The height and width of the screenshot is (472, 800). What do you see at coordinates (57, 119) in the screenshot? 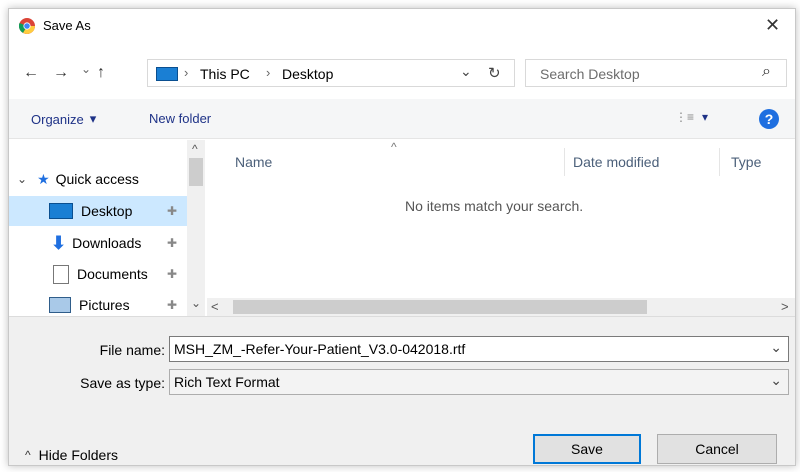
I see `organize-label: Organize` at bounding box center [57, 119].